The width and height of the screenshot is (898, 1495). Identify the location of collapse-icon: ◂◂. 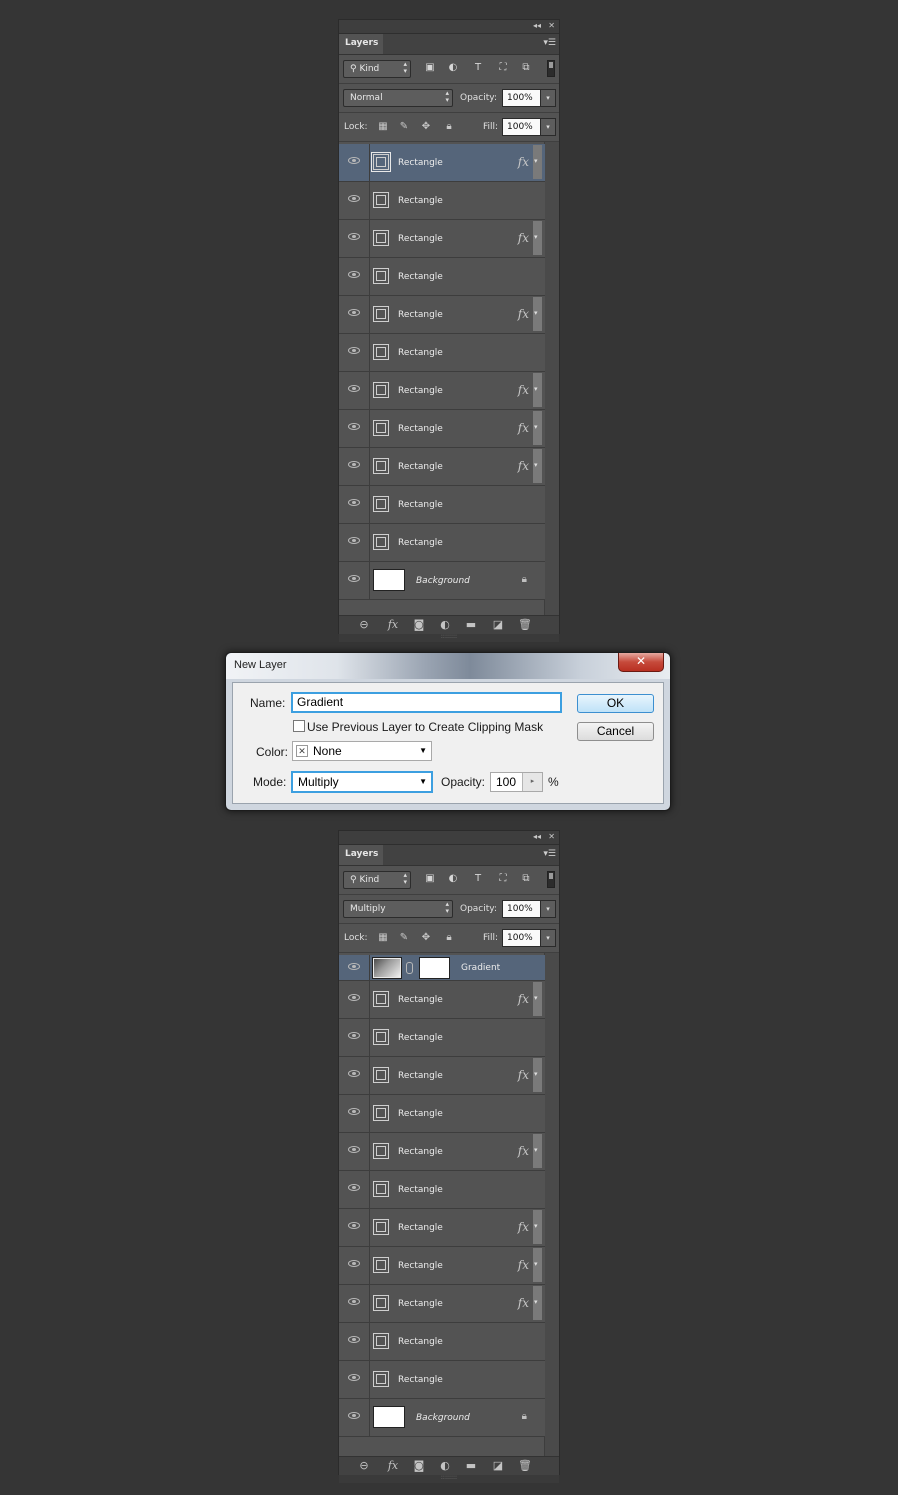
(537, 837).